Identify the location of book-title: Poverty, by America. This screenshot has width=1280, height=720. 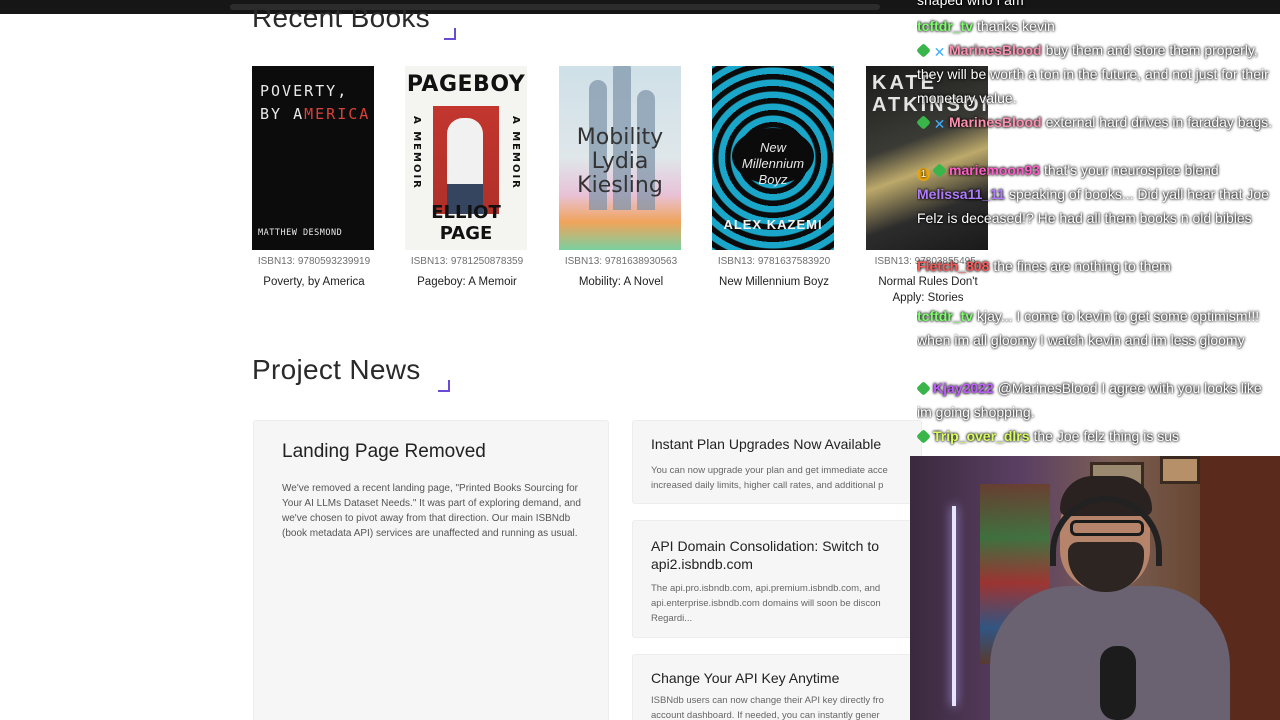
(314, 282).